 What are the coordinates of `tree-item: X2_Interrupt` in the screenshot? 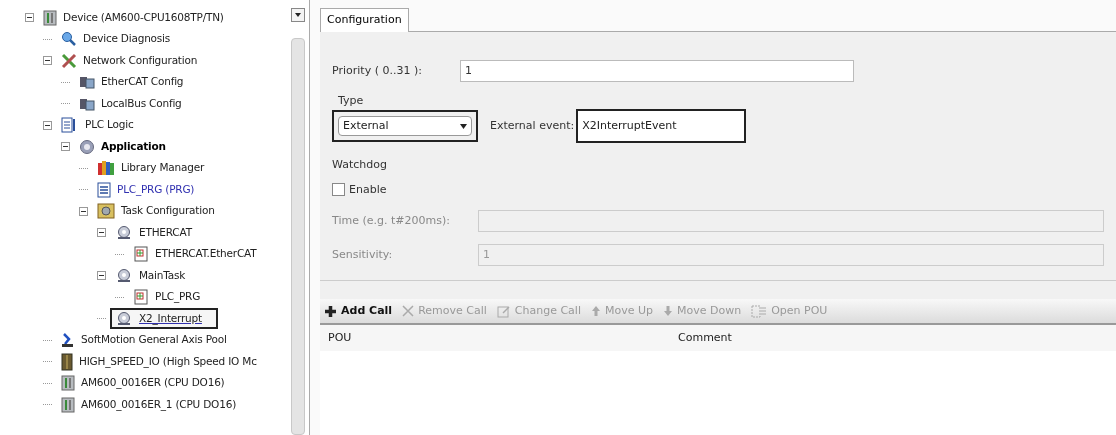 It's located at (164, 319).